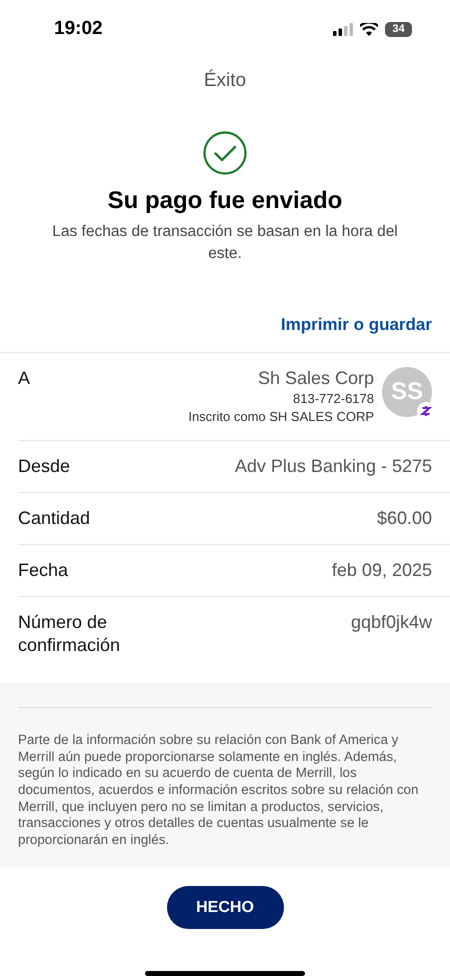 The height and width of the screenshot is (976, 450). Describe the element at coordinates (391, 622) in the screenshot. I see `row-value: gqbf0jk4w` at that location.